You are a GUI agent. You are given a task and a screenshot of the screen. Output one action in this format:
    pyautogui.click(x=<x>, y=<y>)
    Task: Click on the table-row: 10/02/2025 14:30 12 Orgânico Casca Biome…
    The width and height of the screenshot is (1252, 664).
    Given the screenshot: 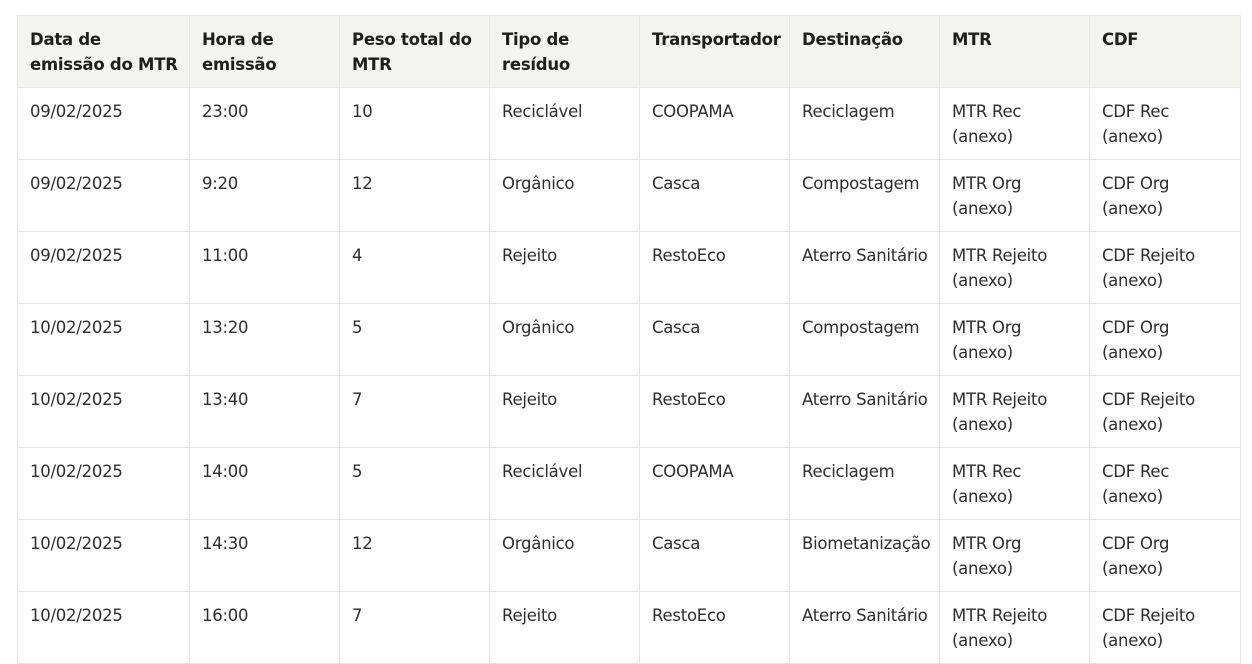 What is the action you would take?
    pyautogui.click(x=629, y=555)
    